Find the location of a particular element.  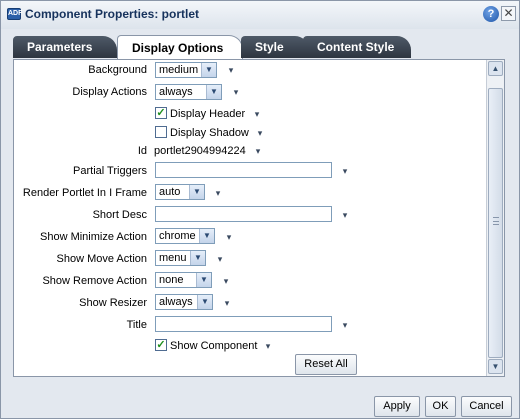

partial-triggers-input is located at coordinates (243, 170).